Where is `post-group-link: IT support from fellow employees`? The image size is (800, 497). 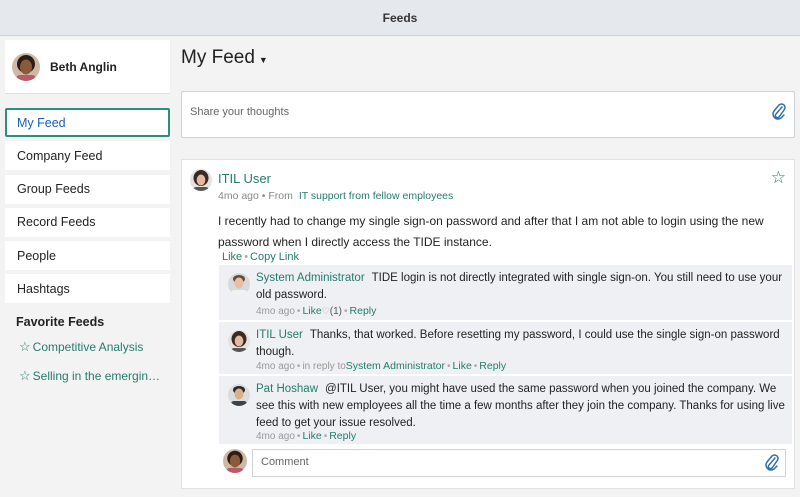
post-group-link: IT support from fellow employees is located at coordinates (376, 196).